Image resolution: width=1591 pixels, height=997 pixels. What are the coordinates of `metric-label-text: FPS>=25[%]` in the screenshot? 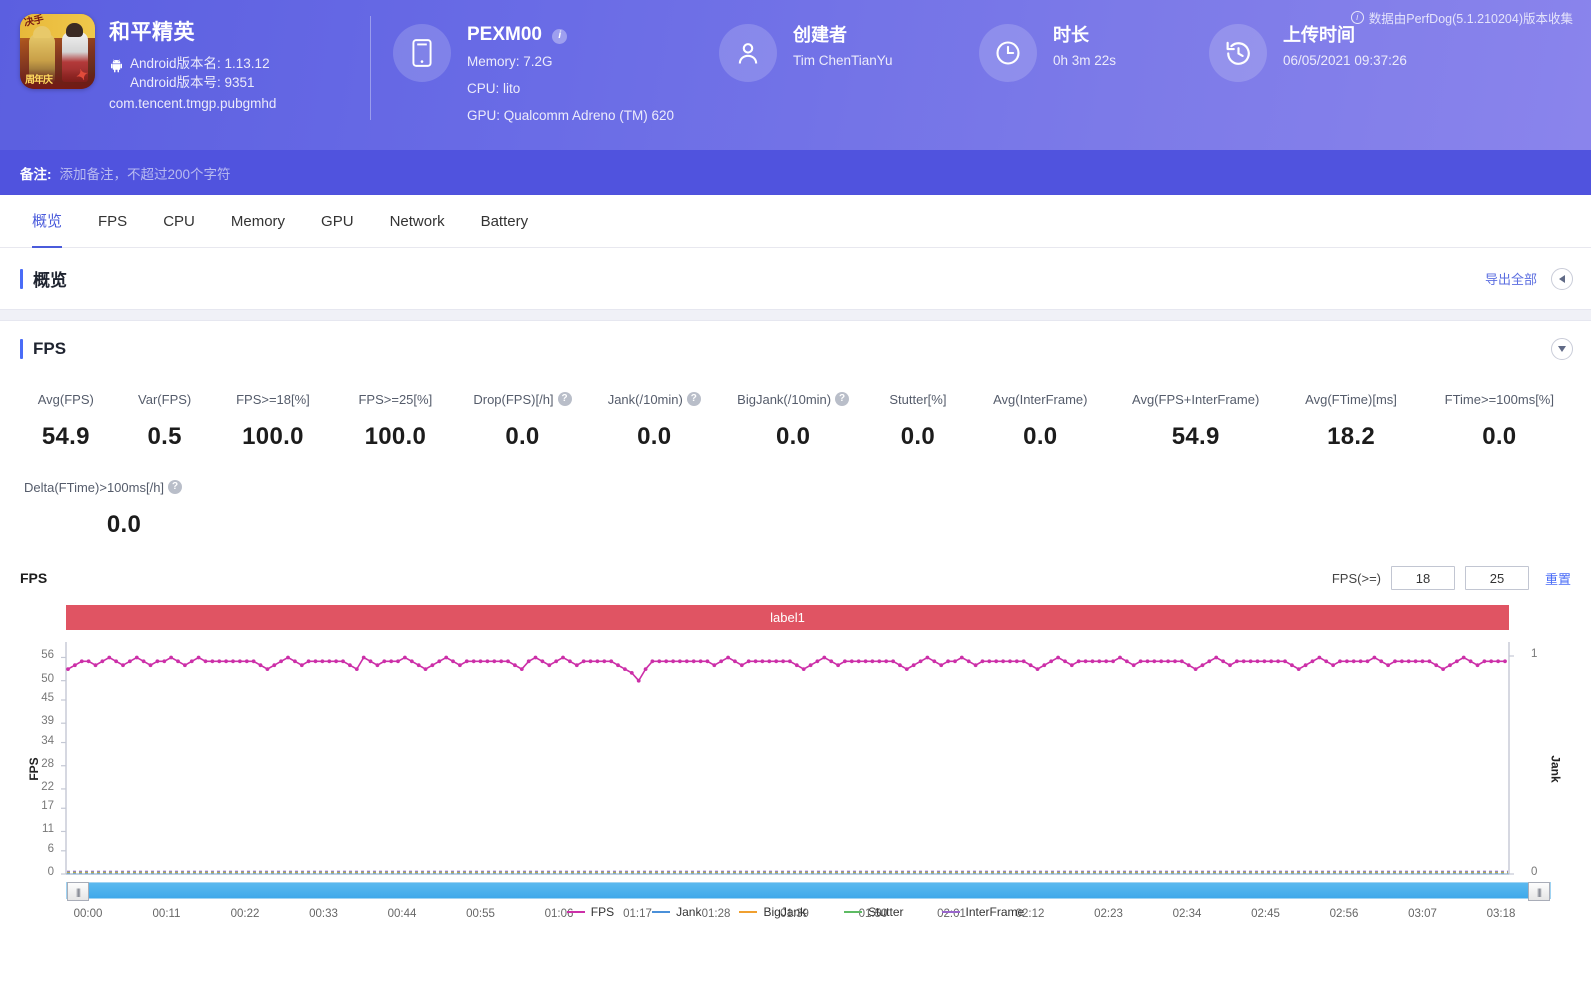 It's located at (395, 399).